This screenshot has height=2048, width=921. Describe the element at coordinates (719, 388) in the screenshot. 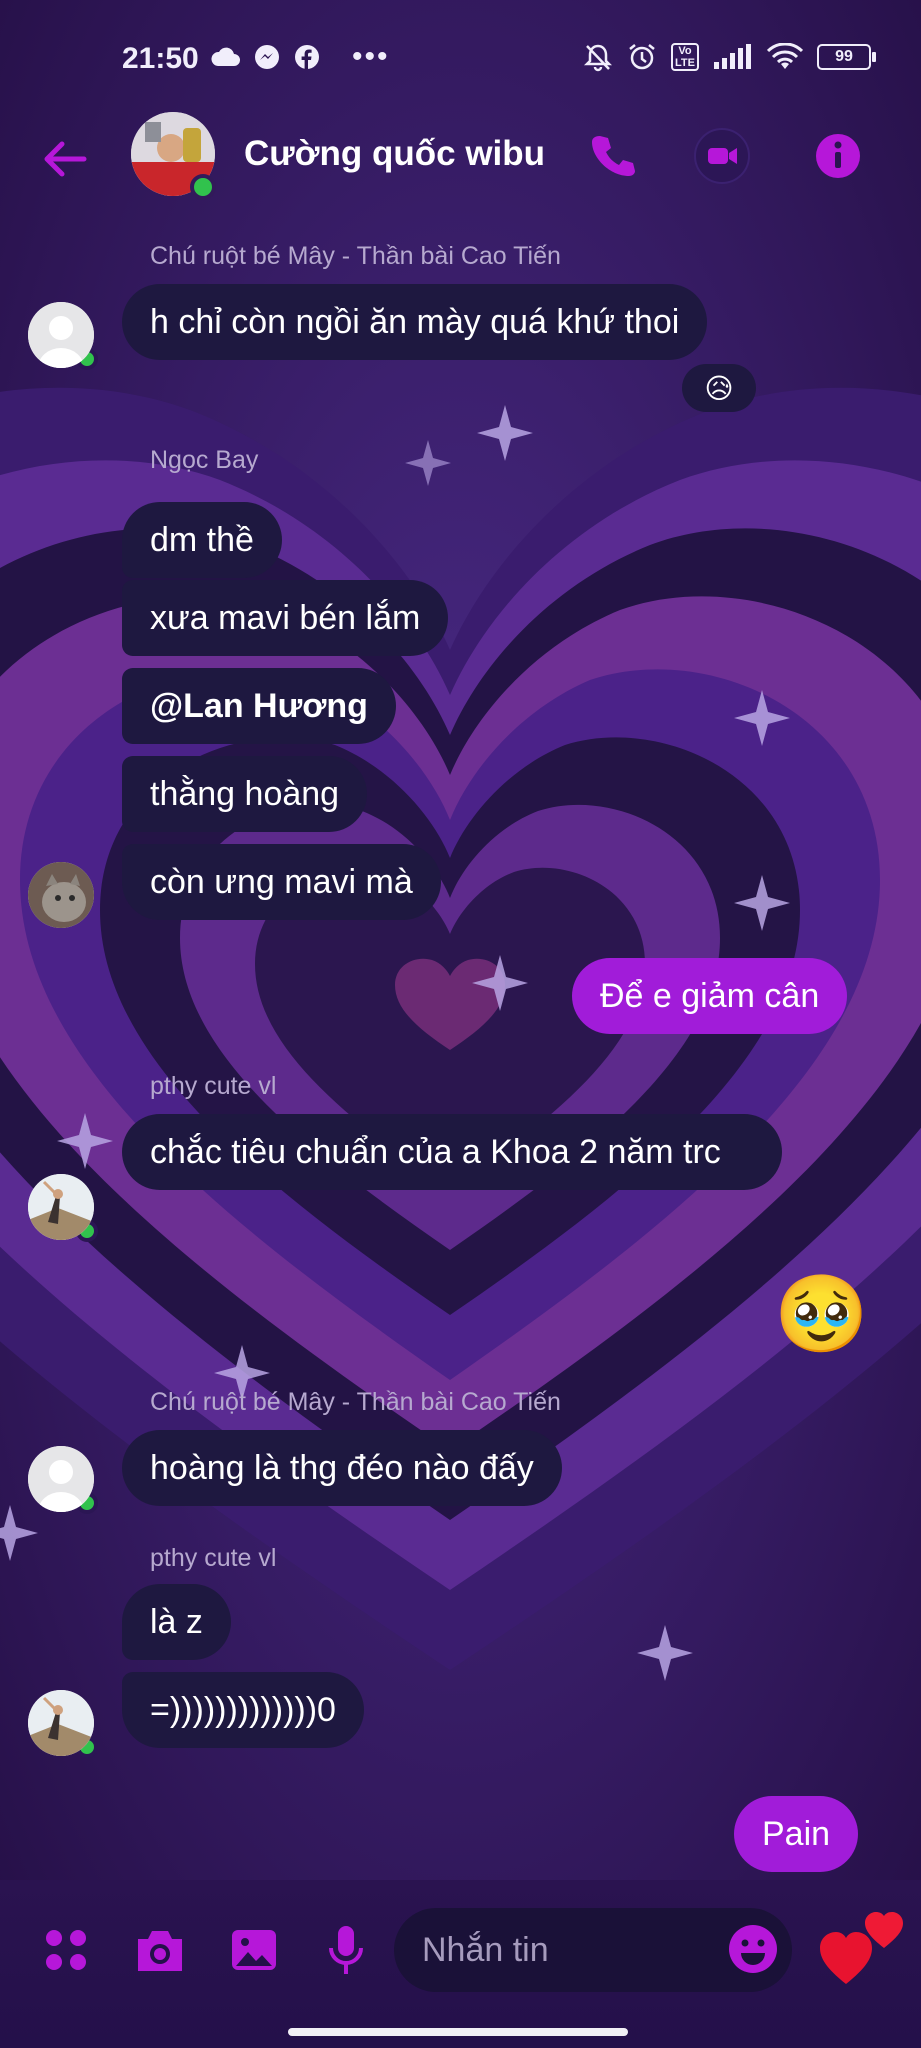

I see `message-reaction: 😥` at that location.